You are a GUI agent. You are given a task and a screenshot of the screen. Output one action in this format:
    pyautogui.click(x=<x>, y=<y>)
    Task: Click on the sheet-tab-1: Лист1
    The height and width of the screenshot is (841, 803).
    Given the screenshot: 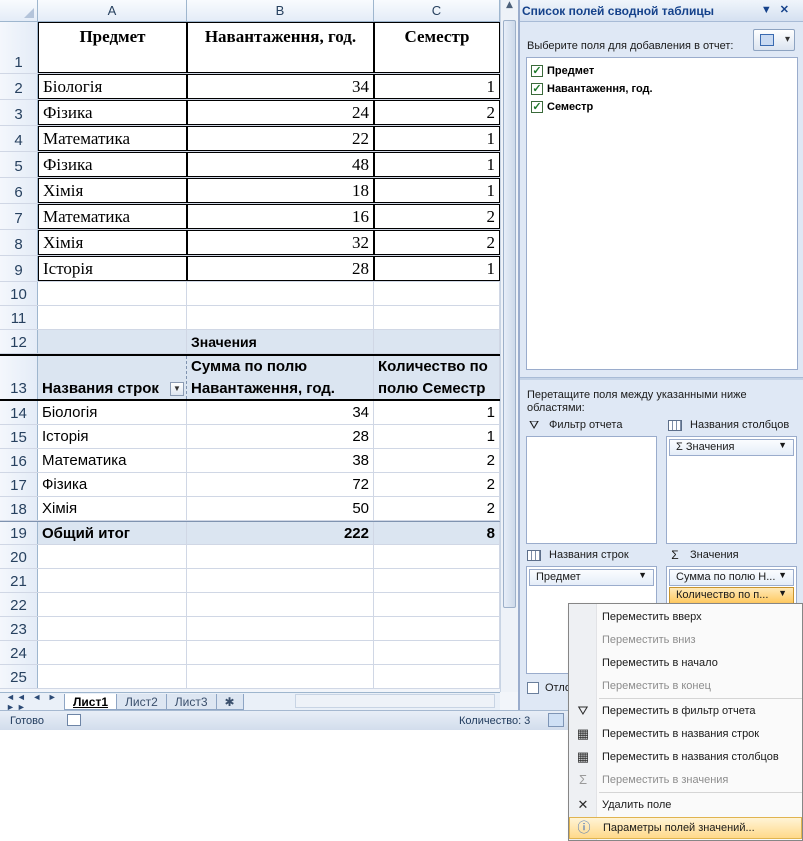 What is the action you would take?
    pyautogui.click(x=91, y=701)
    